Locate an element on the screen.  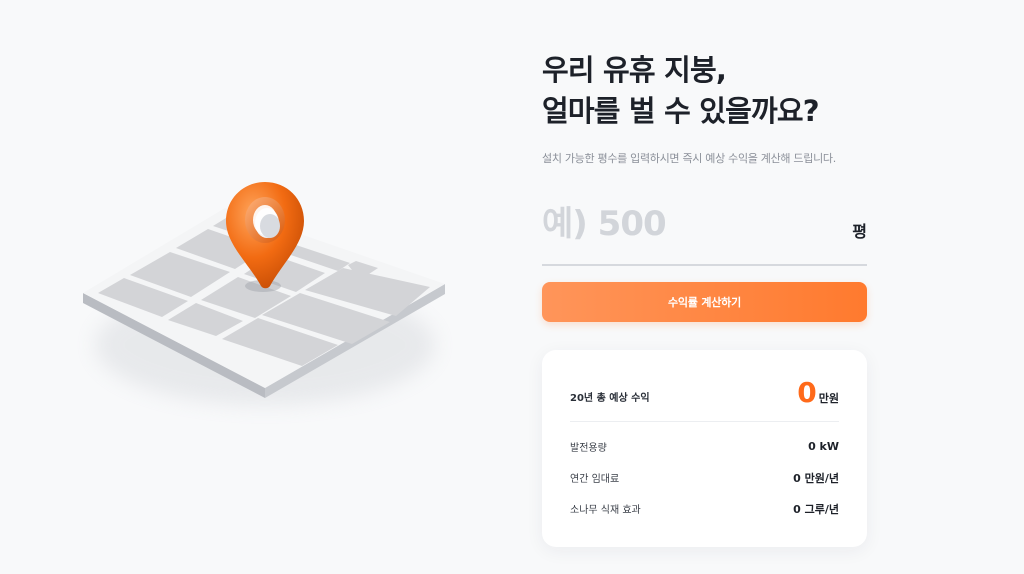
stat-label: 연간 임대료 is located at coordinates (595, 479).